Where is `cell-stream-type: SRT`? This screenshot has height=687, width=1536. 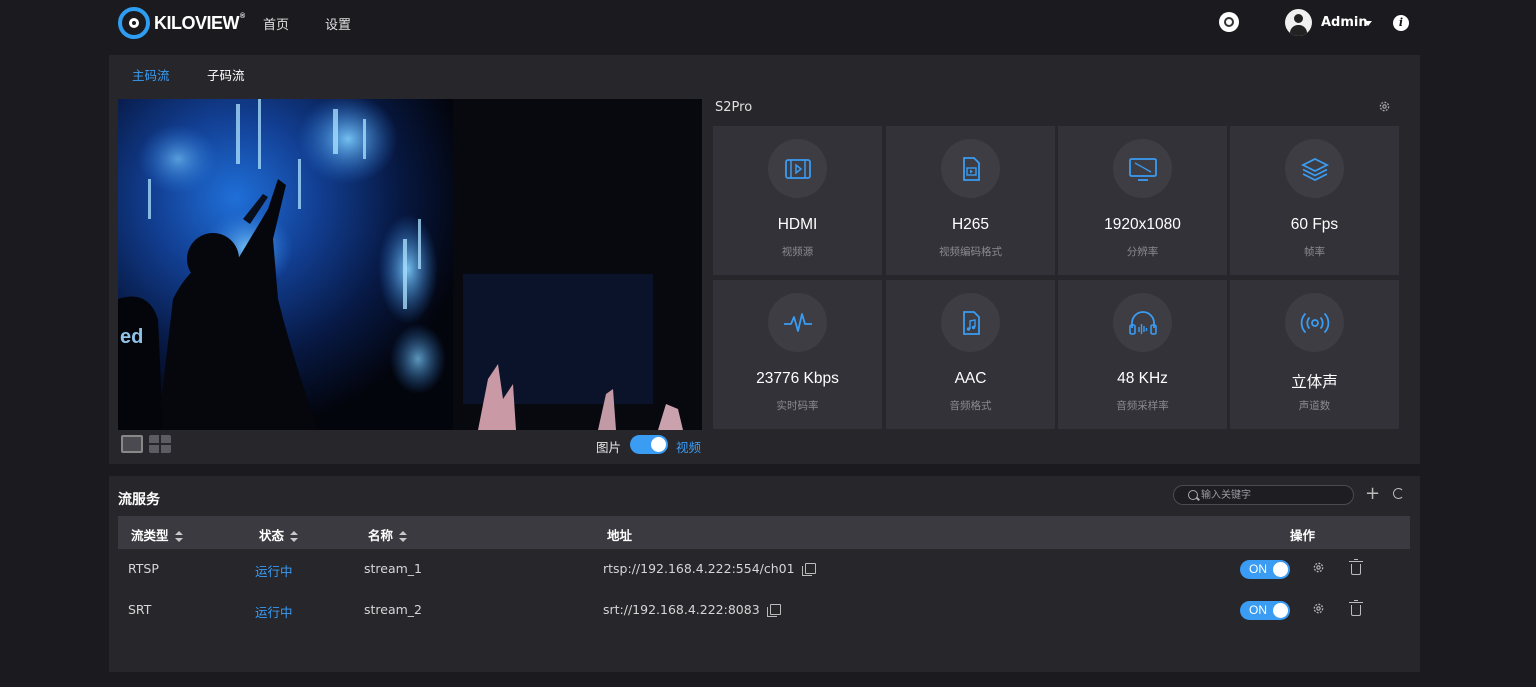
cell-stream-type: SRT is located at coordinates (140, 609).